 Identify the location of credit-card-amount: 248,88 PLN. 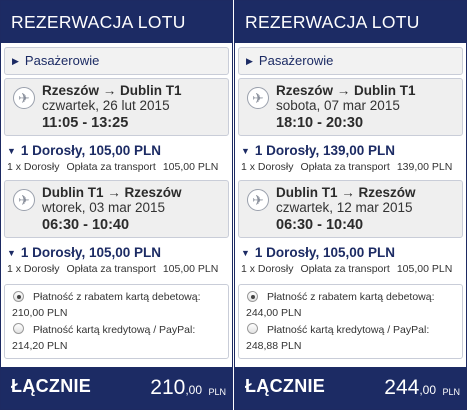
(274, 346).